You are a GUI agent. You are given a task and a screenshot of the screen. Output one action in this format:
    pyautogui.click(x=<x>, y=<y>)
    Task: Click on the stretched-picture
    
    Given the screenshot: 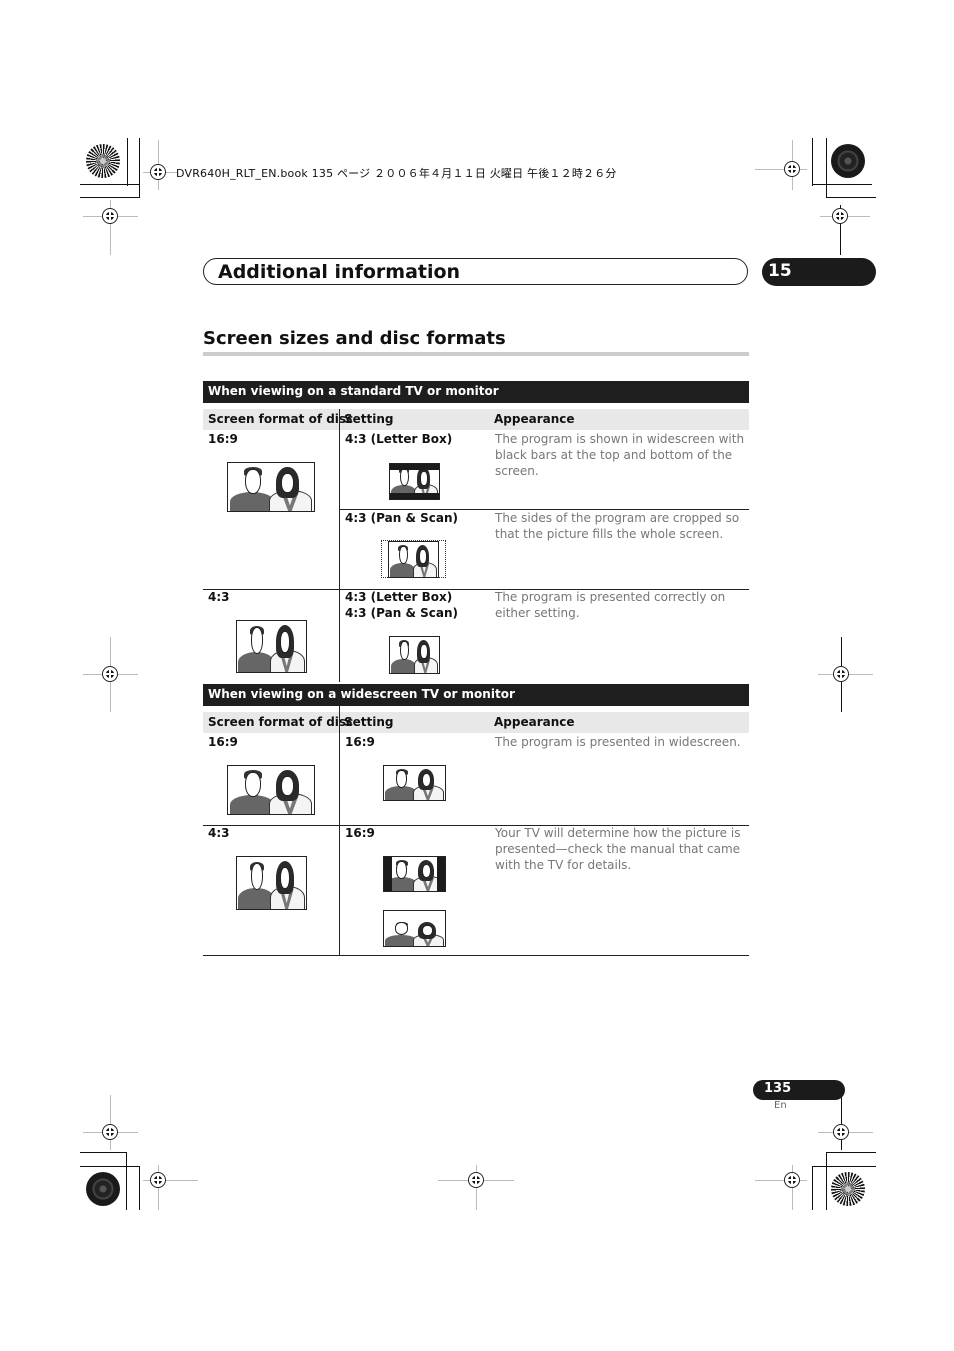 What is the action you would take?
    pyautogui.click(x=414, y=928)
    